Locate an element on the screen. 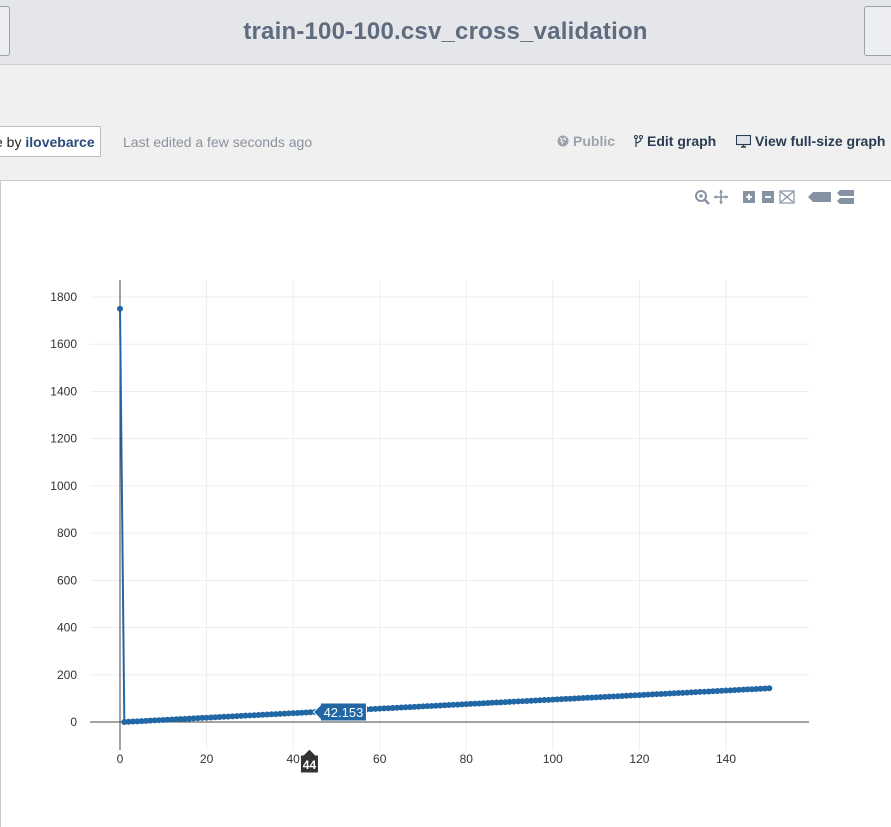 This screenshot has width=891, height=827. y-tick-label: 1200 is located at coordinates (63, 439).